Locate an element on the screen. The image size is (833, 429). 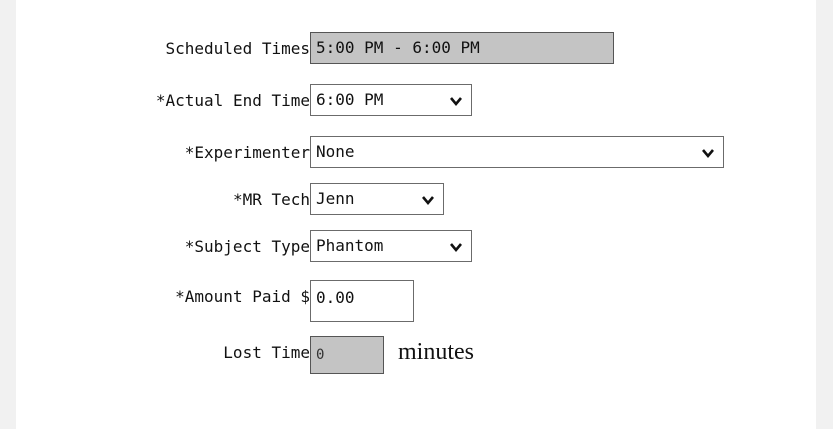
experimenter-label: *Experimenter is located at coordinates (247, 152).